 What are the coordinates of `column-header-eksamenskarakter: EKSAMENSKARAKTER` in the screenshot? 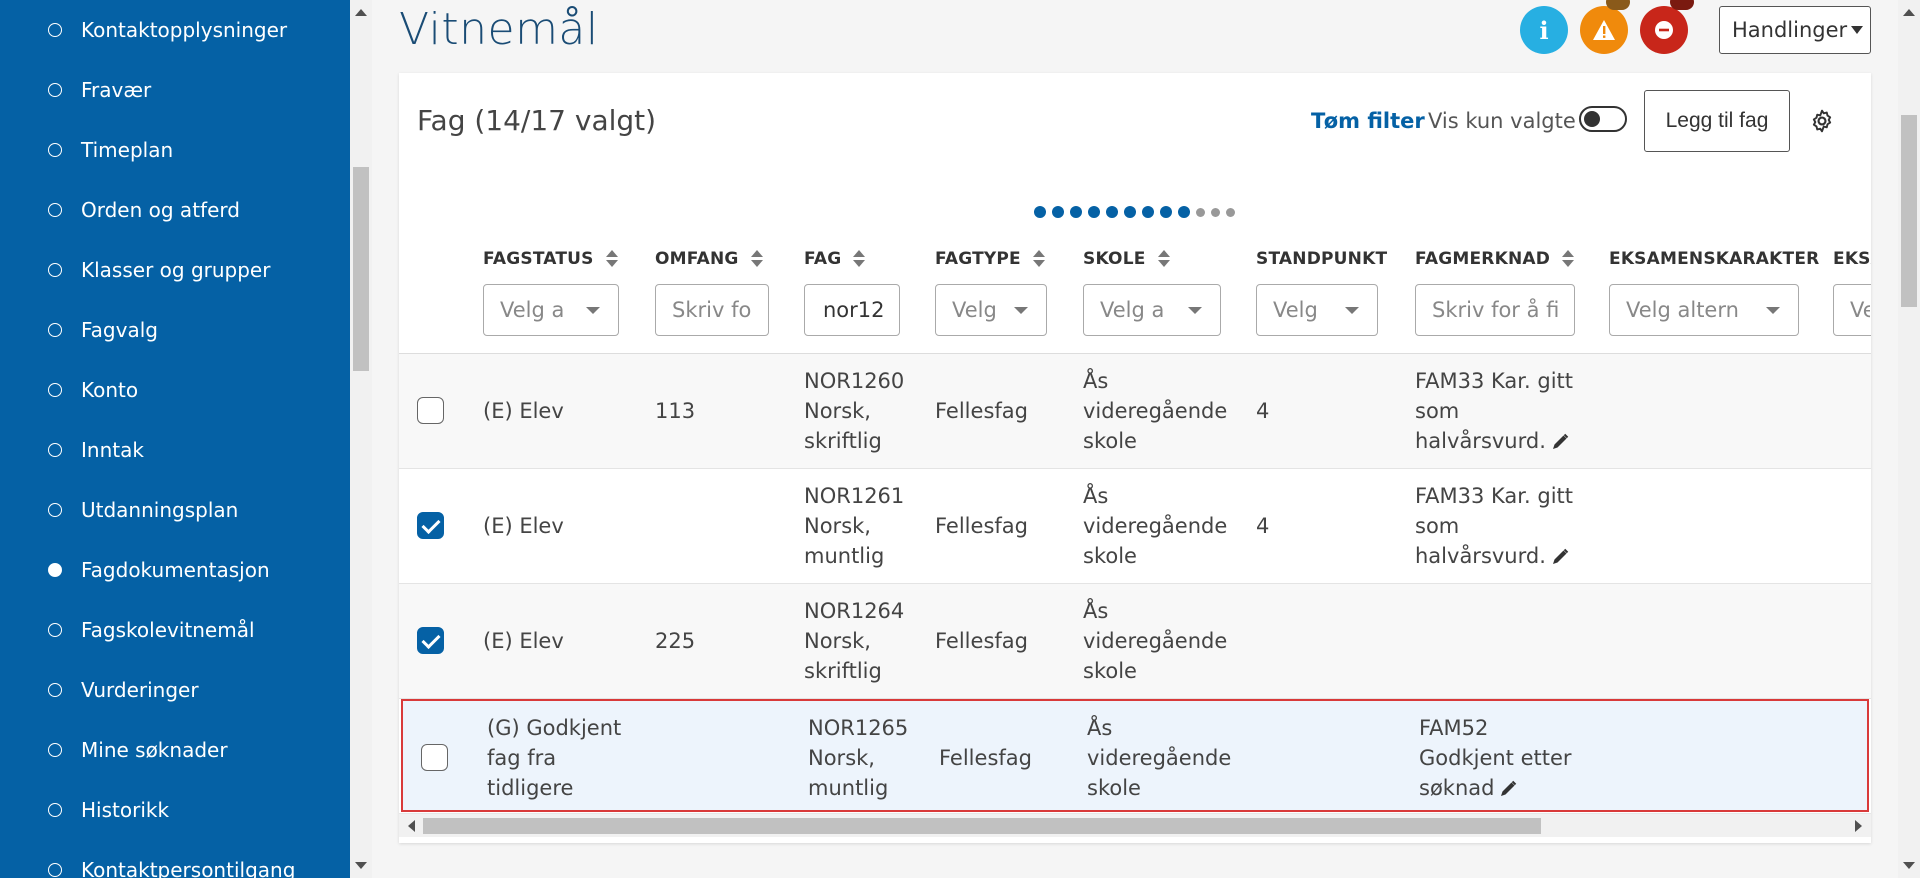 It's located at (1714, 259).